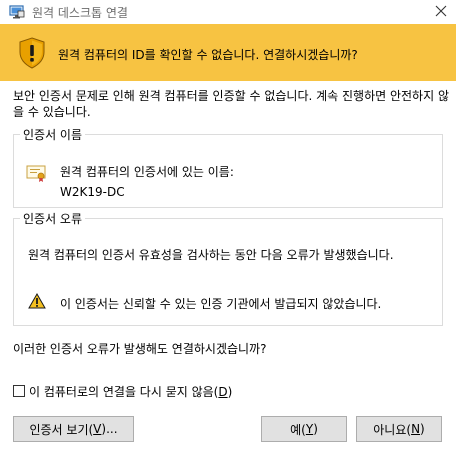 The image size is (456, 454). What do you see at coordinates (80, 13) in the screenshot?
I see `window-title: 원격 데스크톱 연결` at bounding box center [80, 13].